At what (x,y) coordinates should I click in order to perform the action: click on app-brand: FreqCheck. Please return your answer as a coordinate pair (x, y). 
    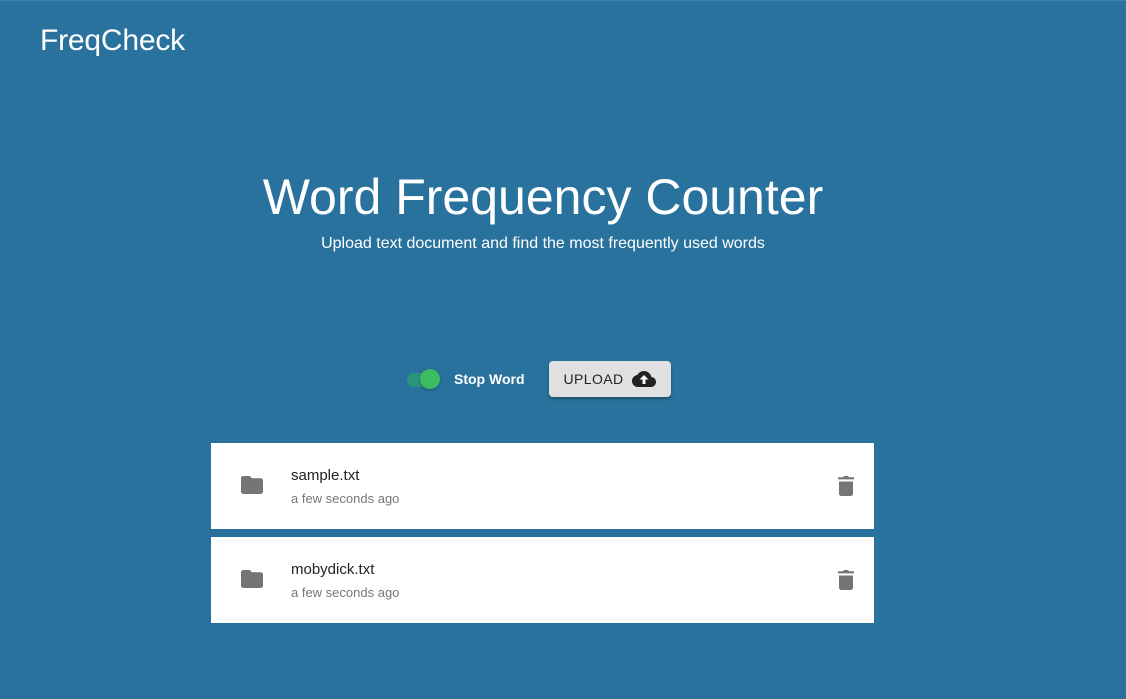
    Looking at the image, I should click on (112, 41).